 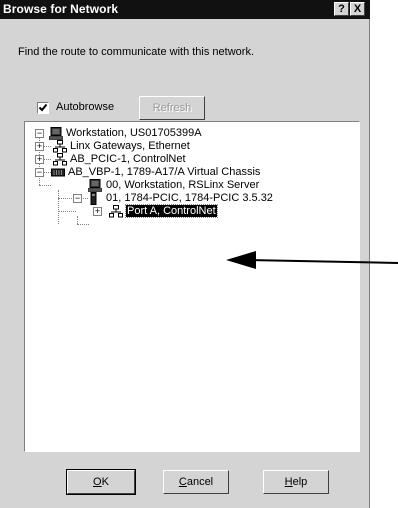 I want to click on tree-item-linx-gateways: + Linx Gateways, Ethernet, so click(x=190, y=146).